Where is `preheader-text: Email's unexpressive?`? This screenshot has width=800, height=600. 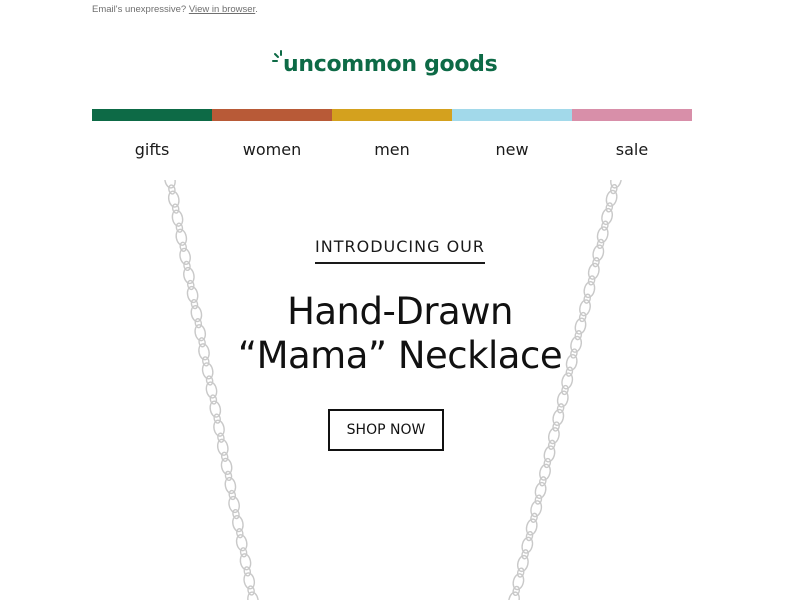 preheader-text: Email's unexpressive? is located at coordinates (140, 9).